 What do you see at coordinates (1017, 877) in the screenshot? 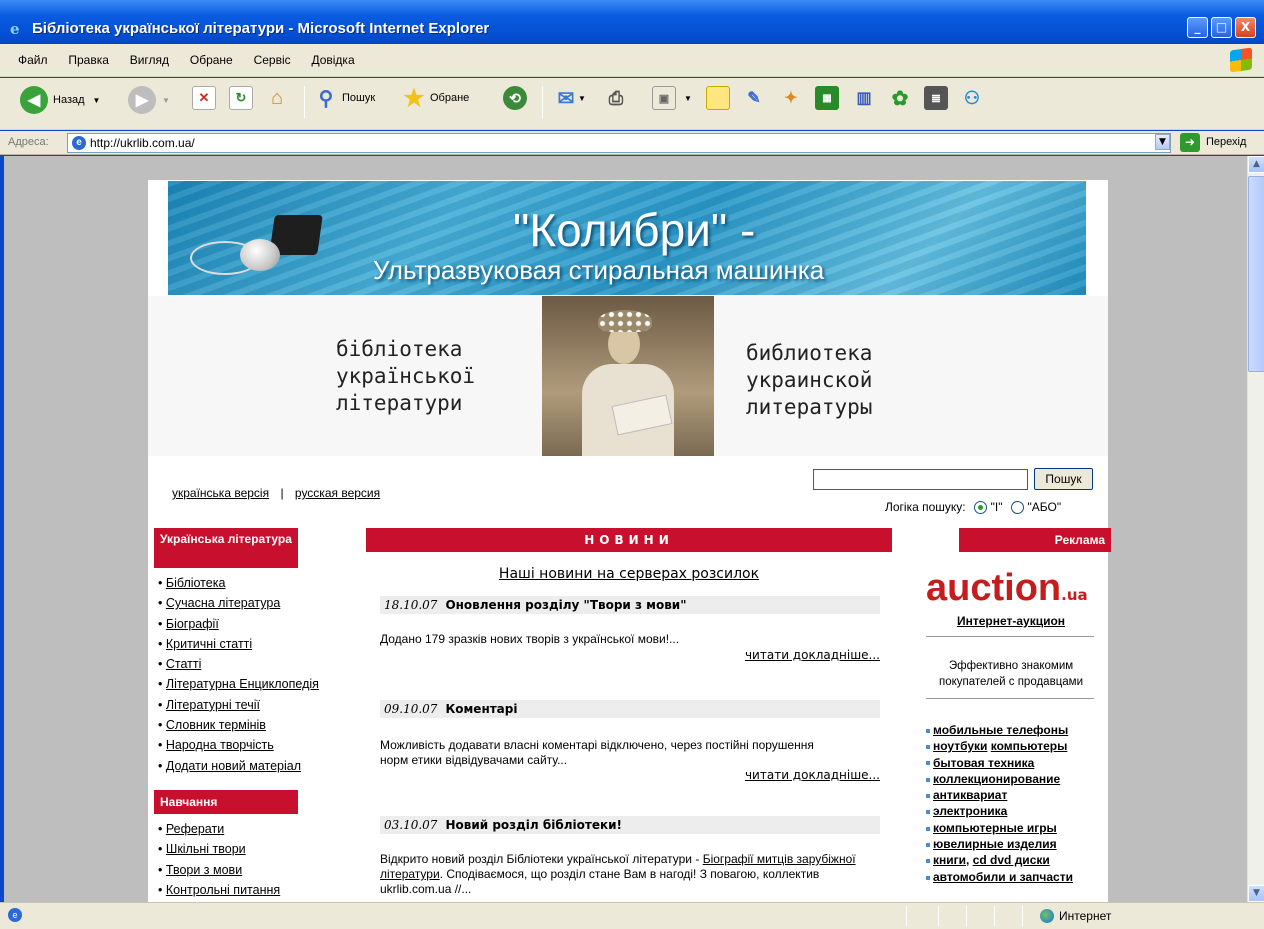
I see `category-item: автомобили и запчасти` at bounding box center [1017, 877].